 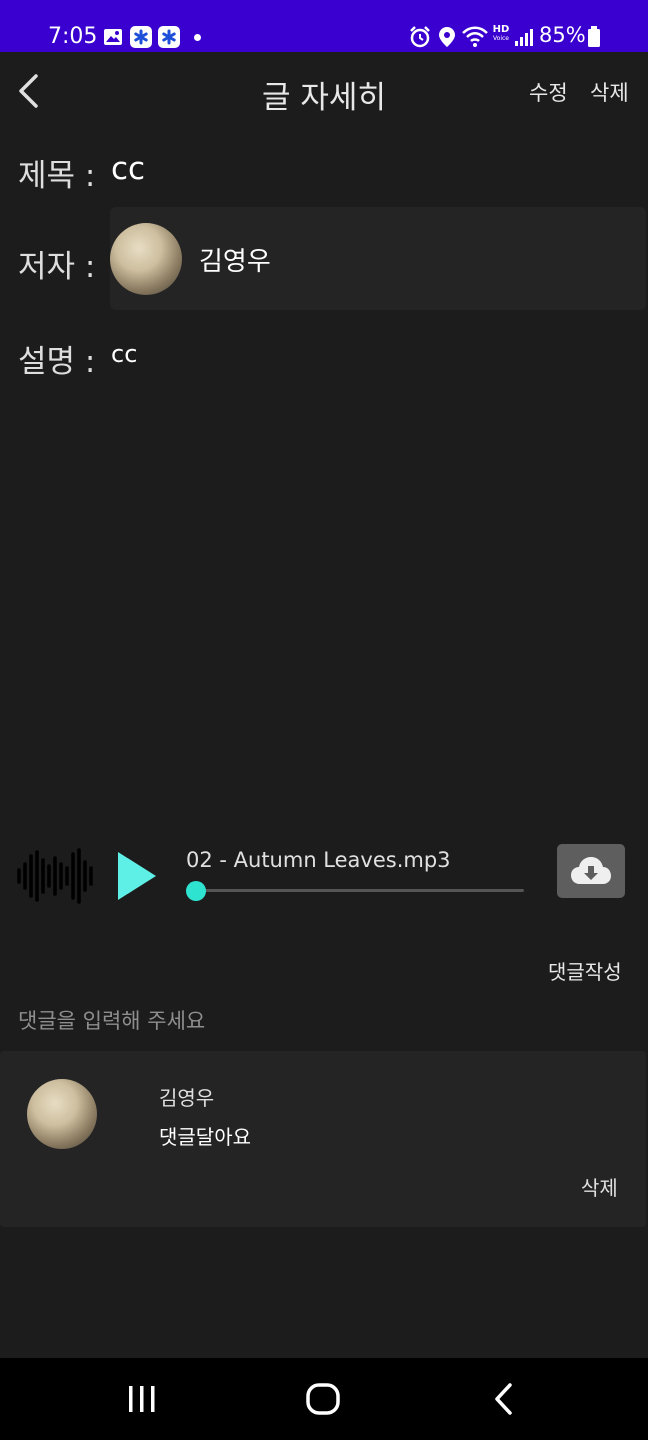 I want to click on gallery-notification-icon, so click(x=113, y=37).